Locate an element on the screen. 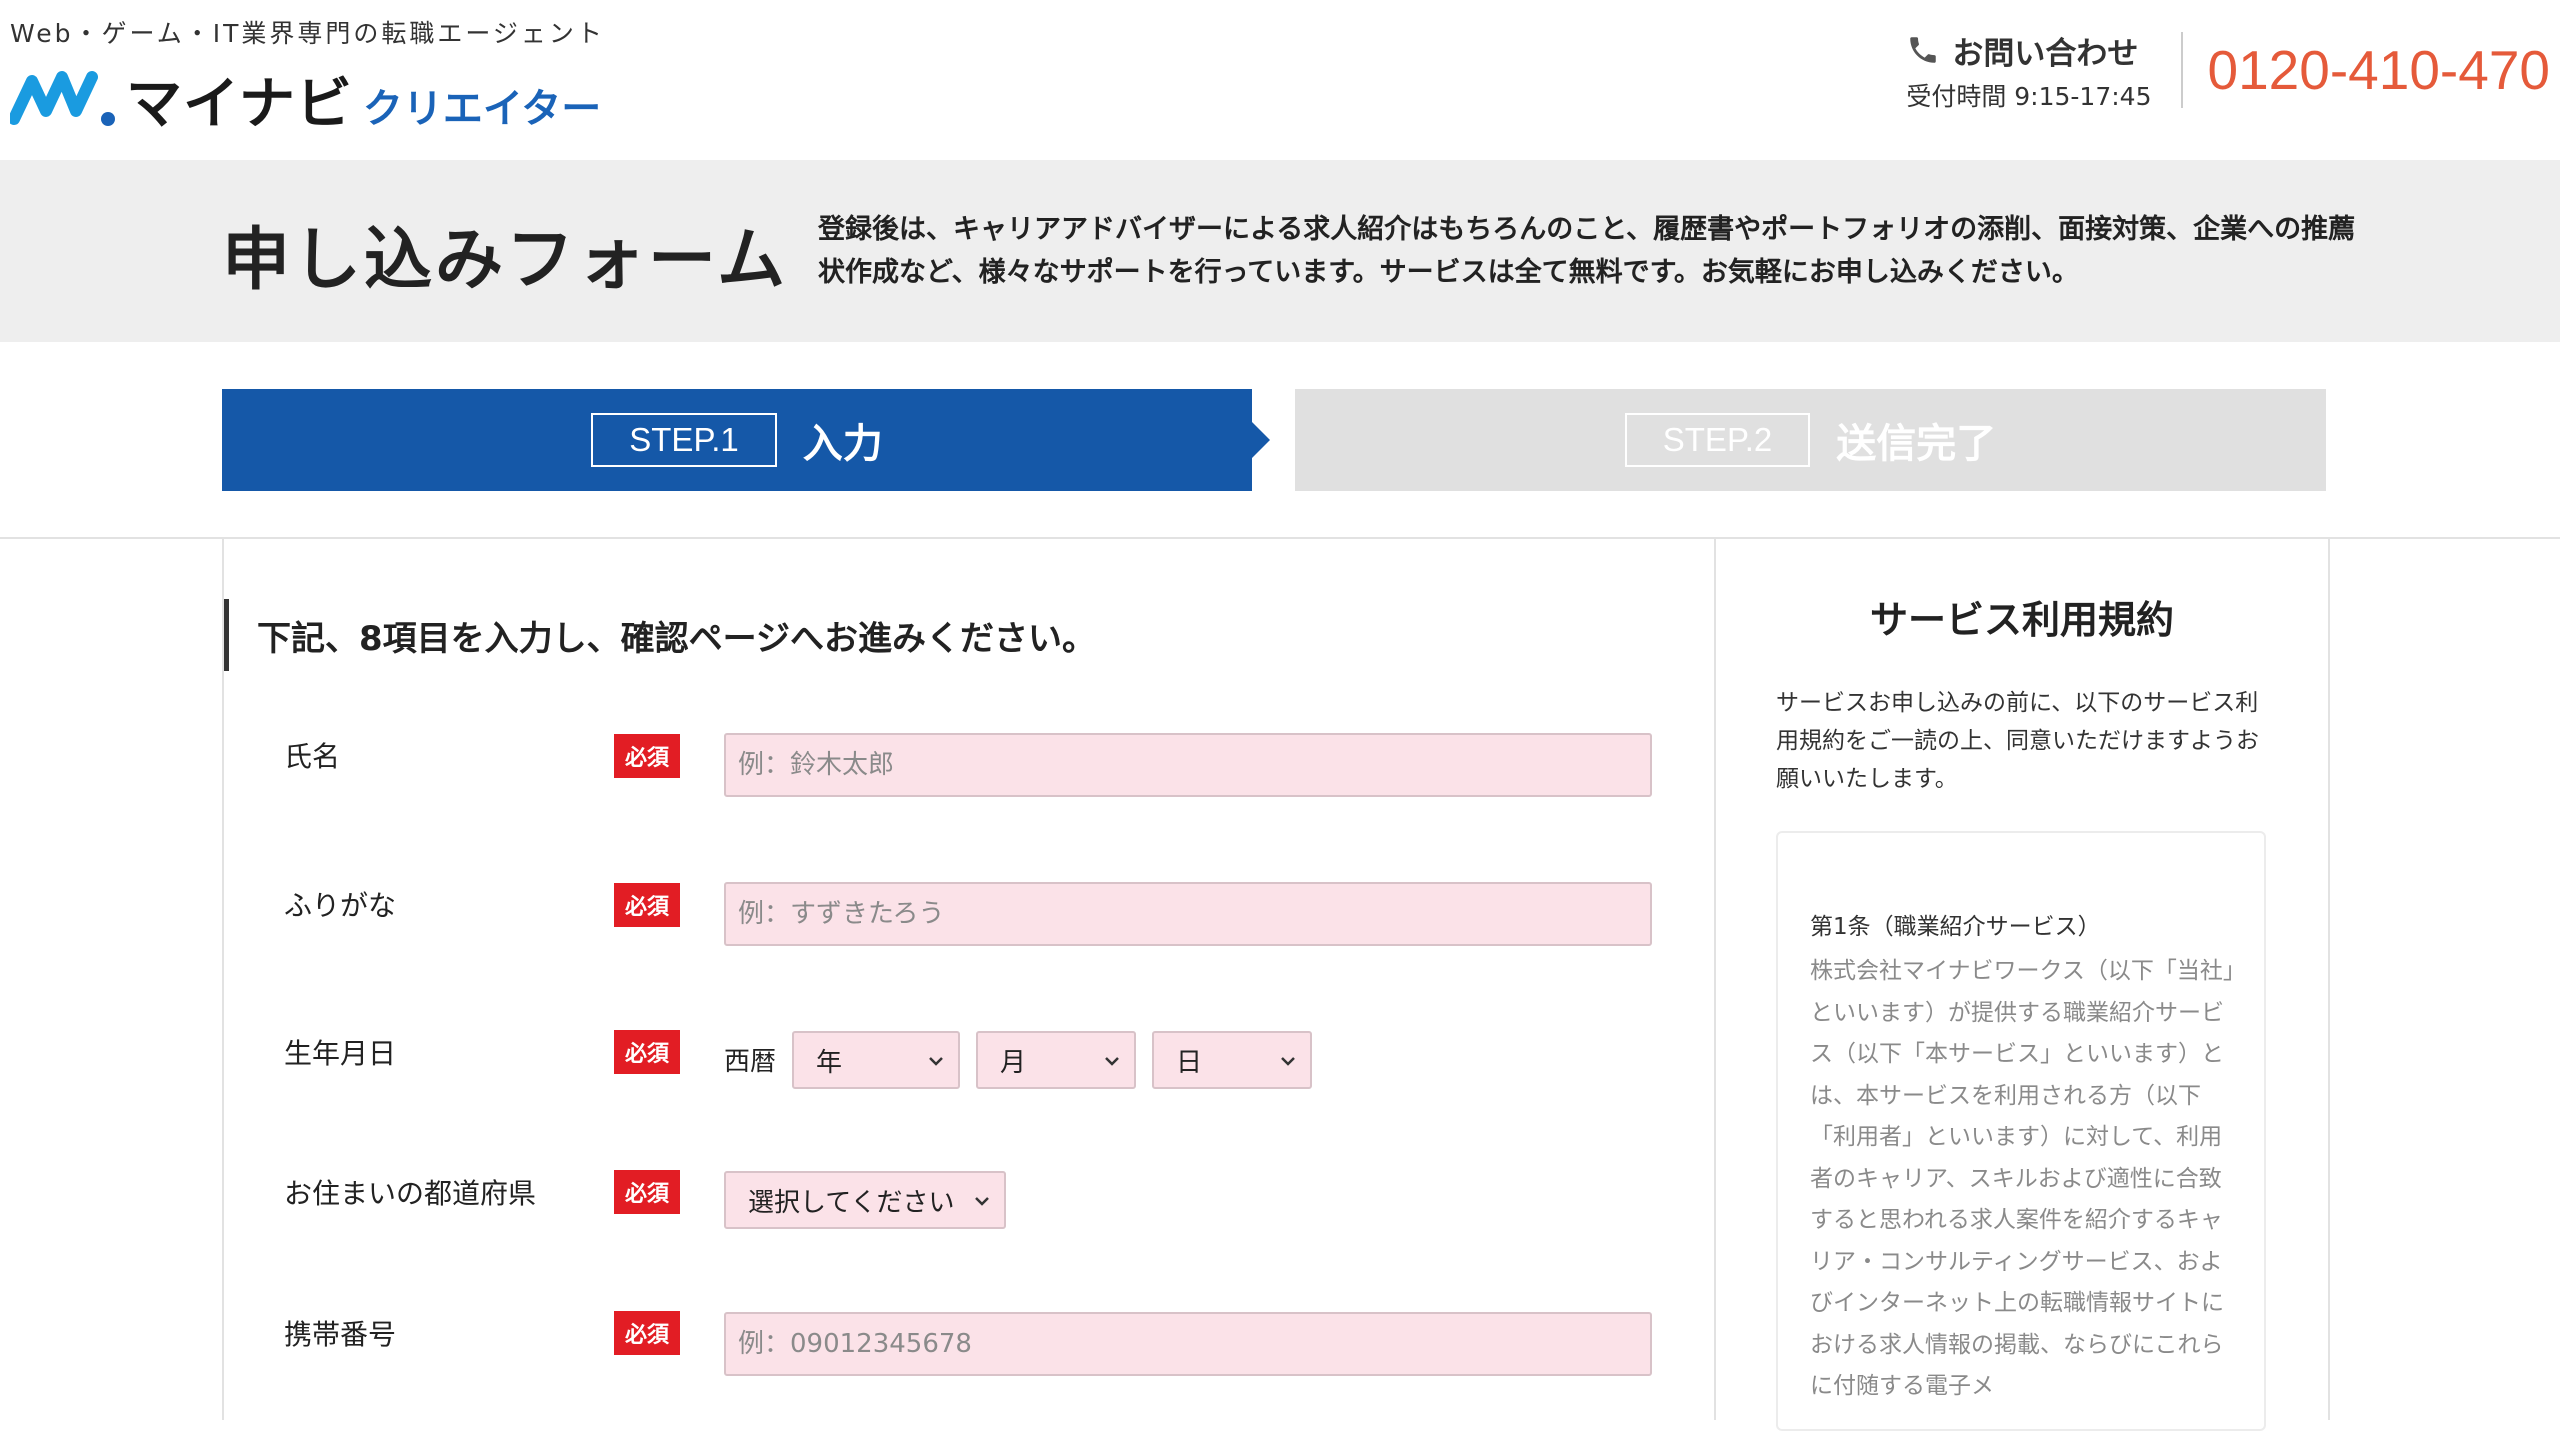 The width and height of the screenshot is (2560, 1431). birth-day-value: 日 is located at coordinates (1189, 1062).